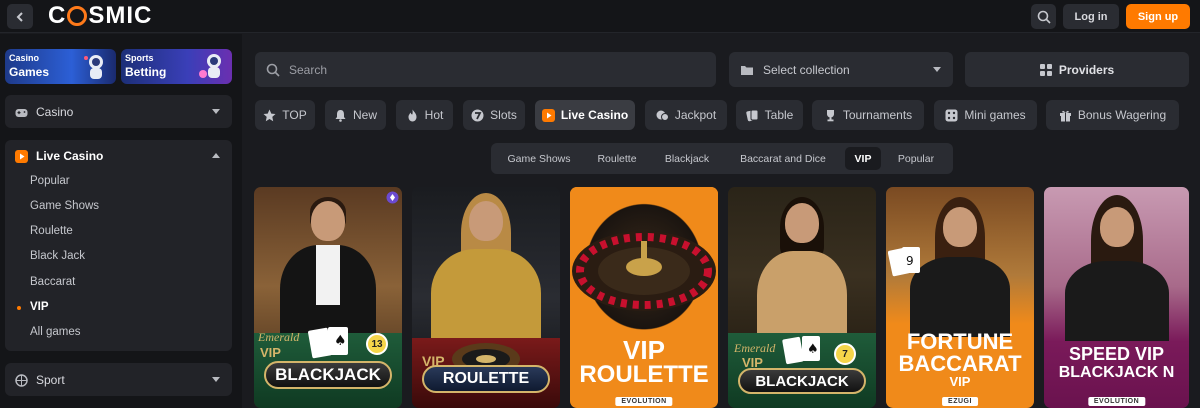 The height and width of the screenshot is (408, 1200). I want to click on cards-icon, so click(752, 115).